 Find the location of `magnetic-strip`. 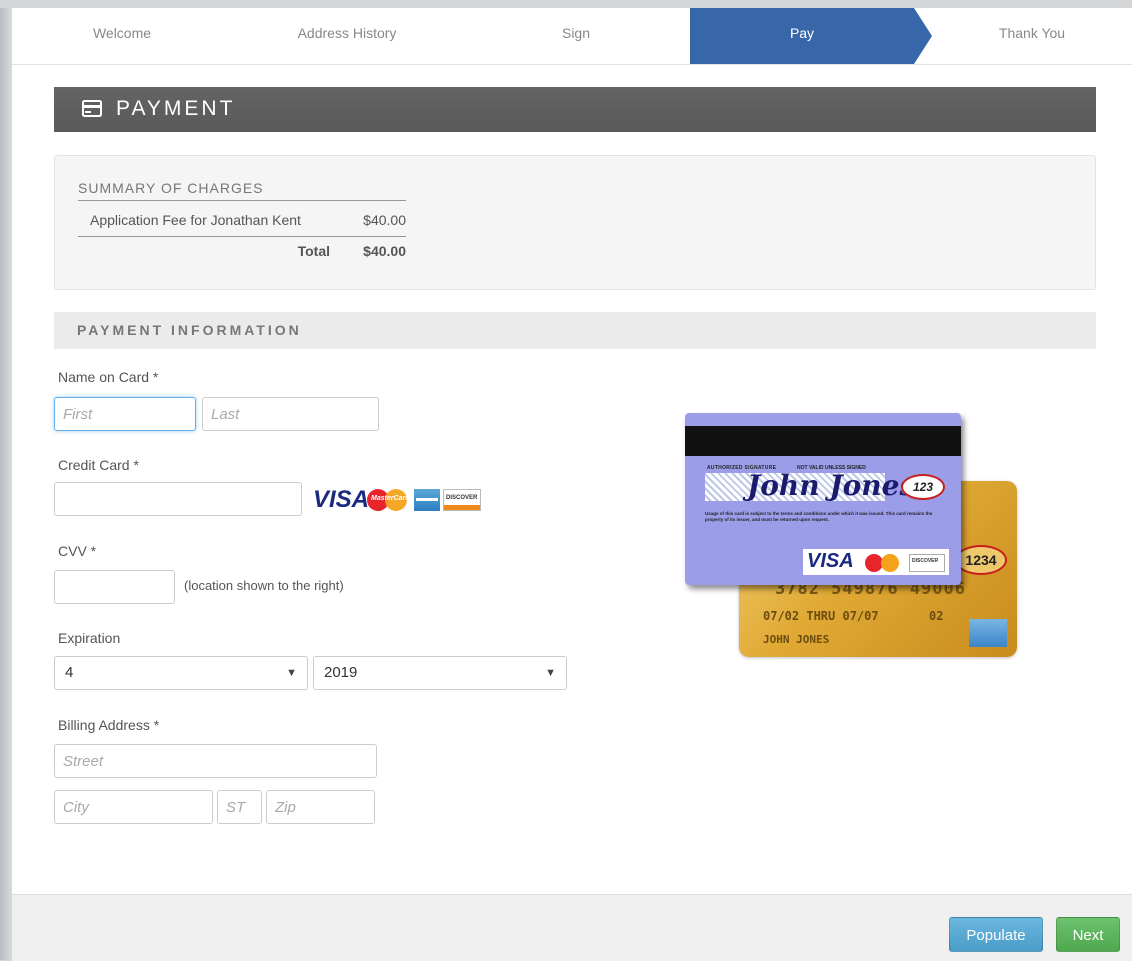

magnetic-strip is located at coordinates (823, 441).